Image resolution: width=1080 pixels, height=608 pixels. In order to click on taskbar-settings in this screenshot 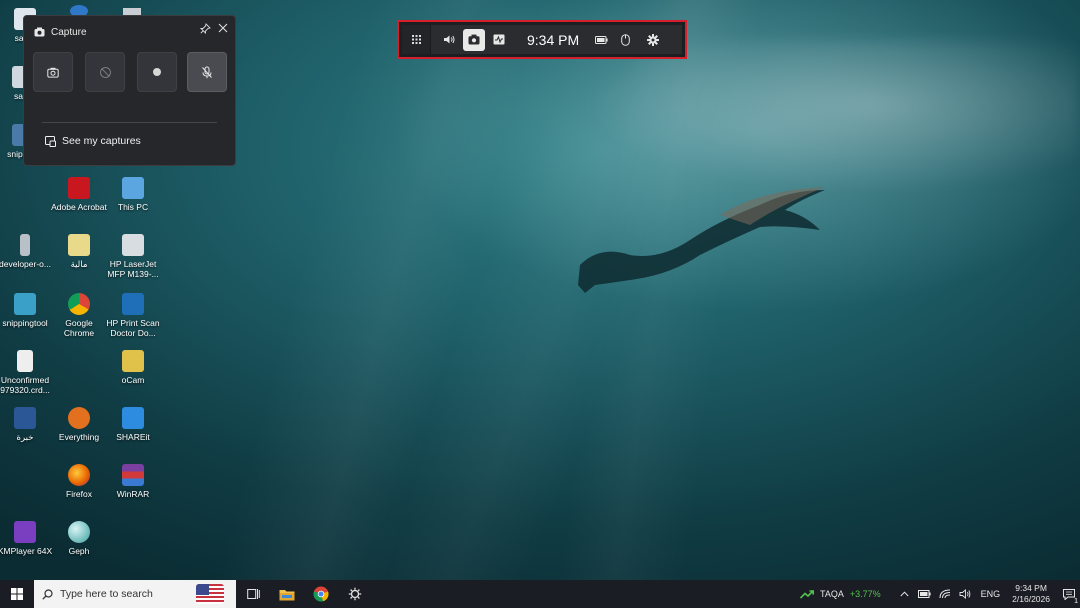, I will do `click(355, 594)`.